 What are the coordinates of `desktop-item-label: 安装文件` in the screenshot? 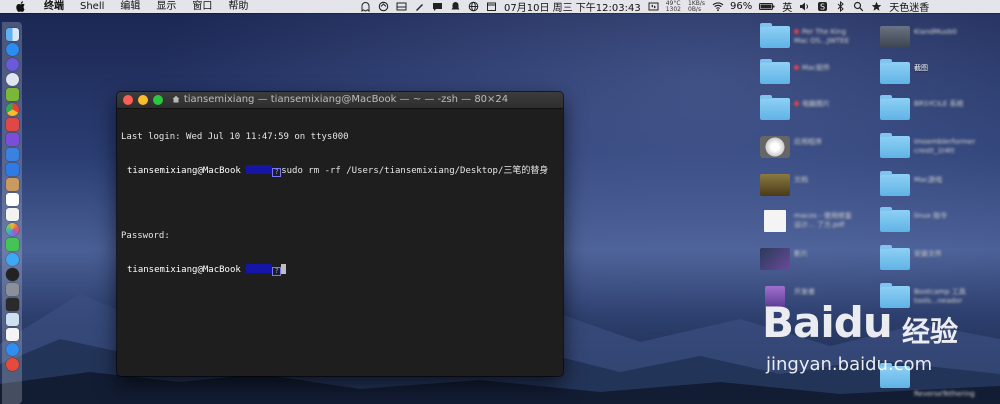 It's located at (928, 254).